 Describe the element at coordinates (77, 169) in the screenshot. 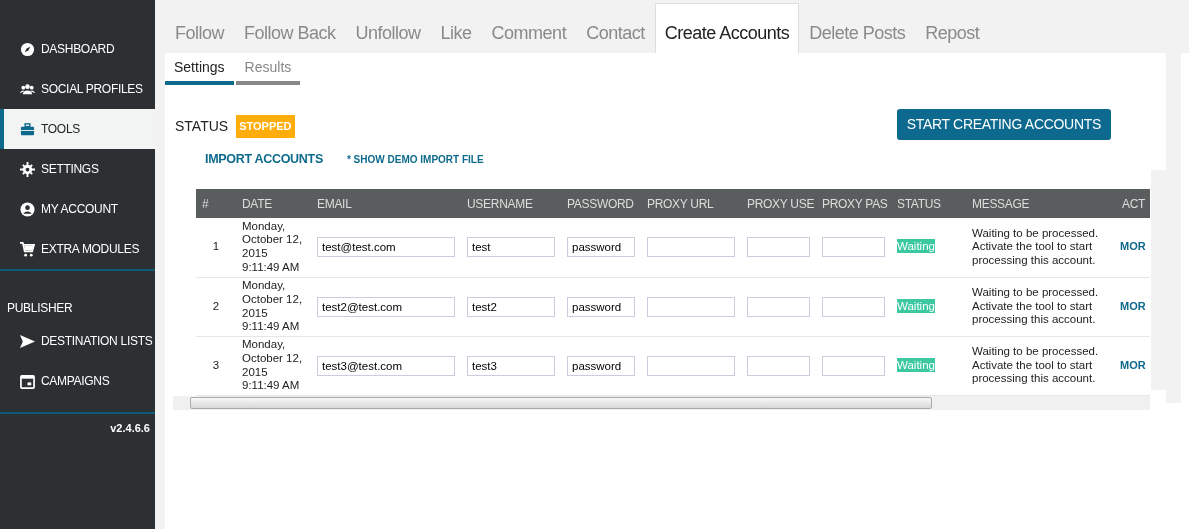

I see `sidebar-item: SETTINGS` at that location.